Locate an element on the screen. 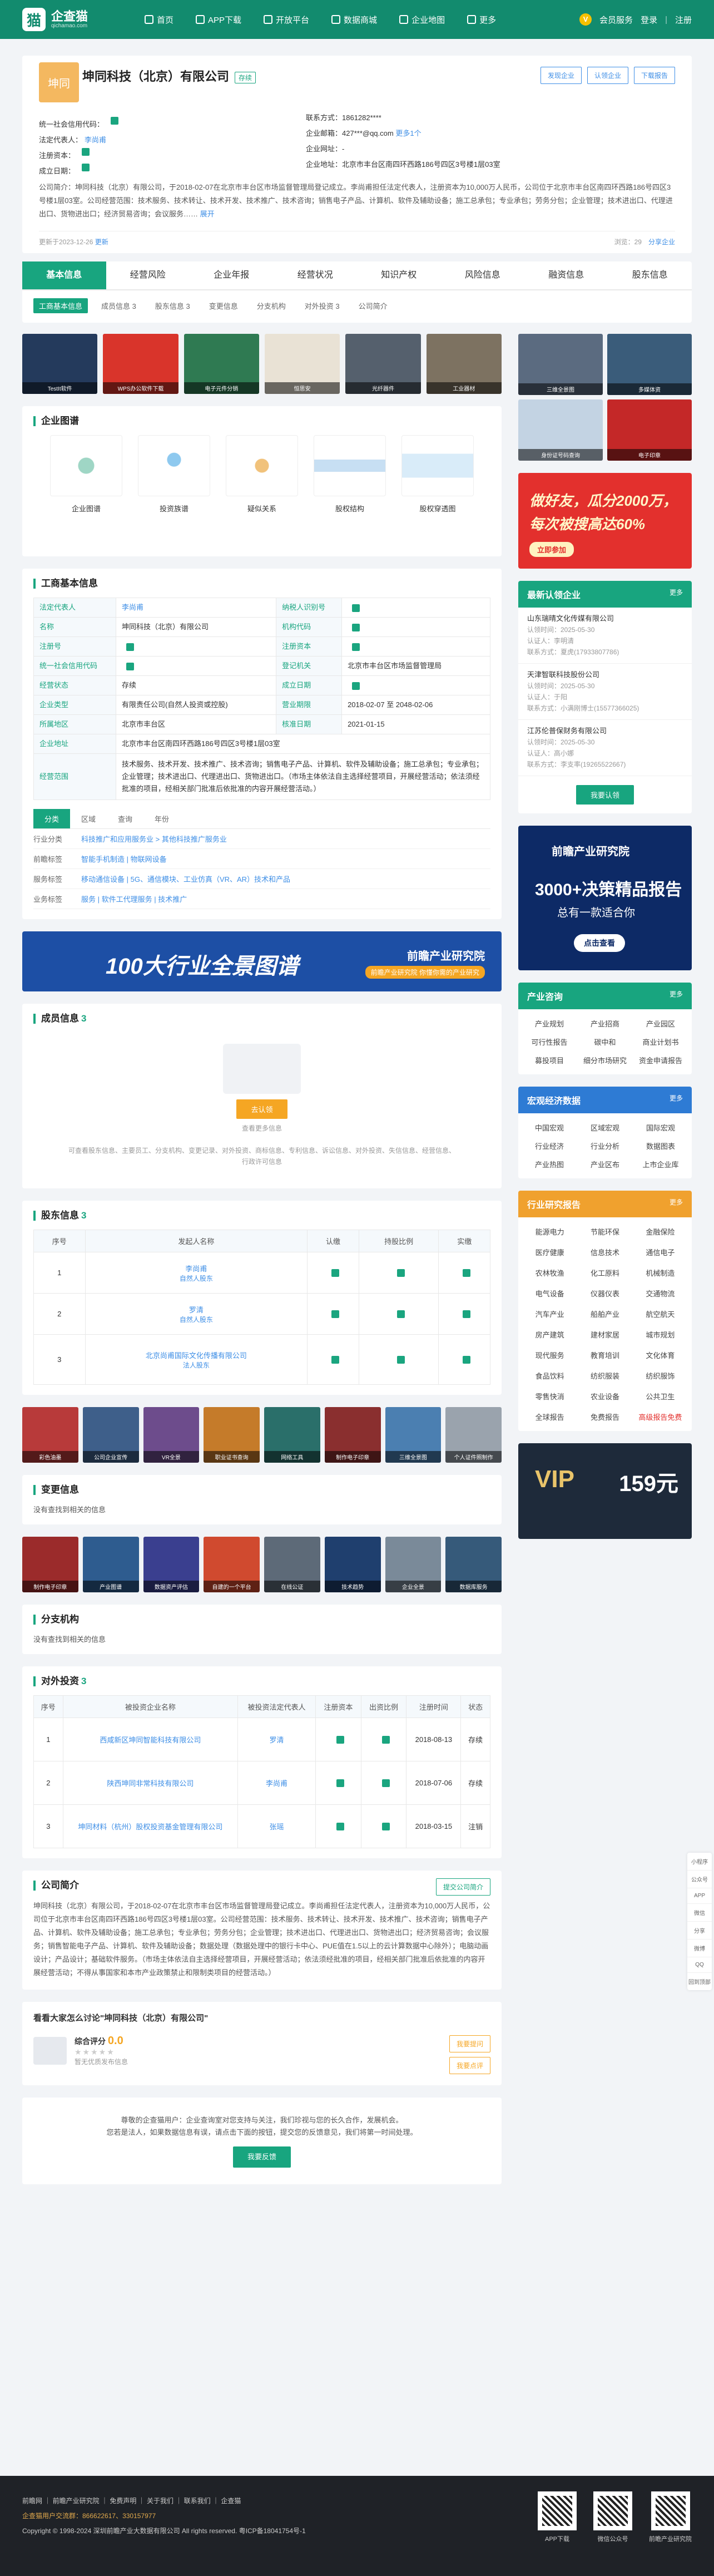 The width and height of the screenshot is (714, 2576). expand-intro-link: 展开 is located at coordinates (207, 214).